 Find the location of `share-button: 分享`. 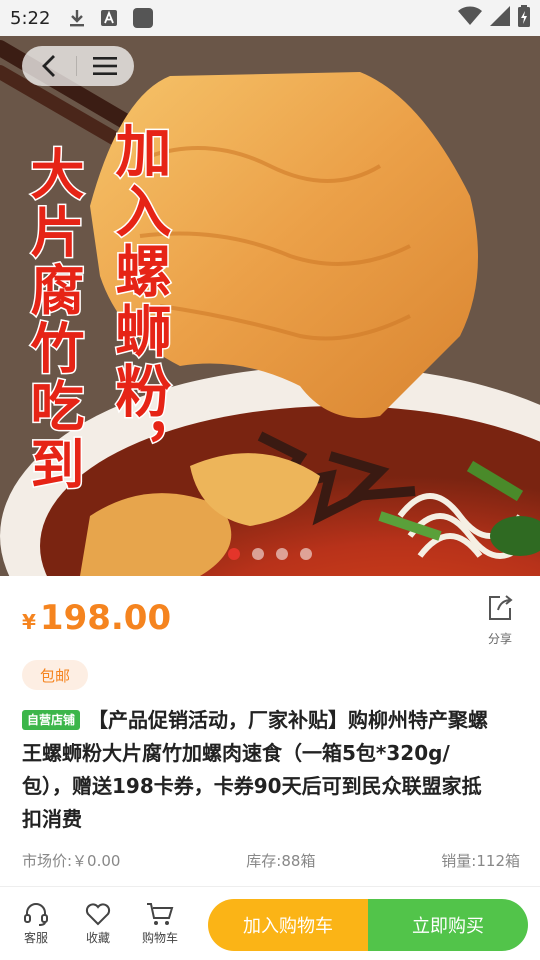

share-button: 分享 is located at coordinates (500, 620).